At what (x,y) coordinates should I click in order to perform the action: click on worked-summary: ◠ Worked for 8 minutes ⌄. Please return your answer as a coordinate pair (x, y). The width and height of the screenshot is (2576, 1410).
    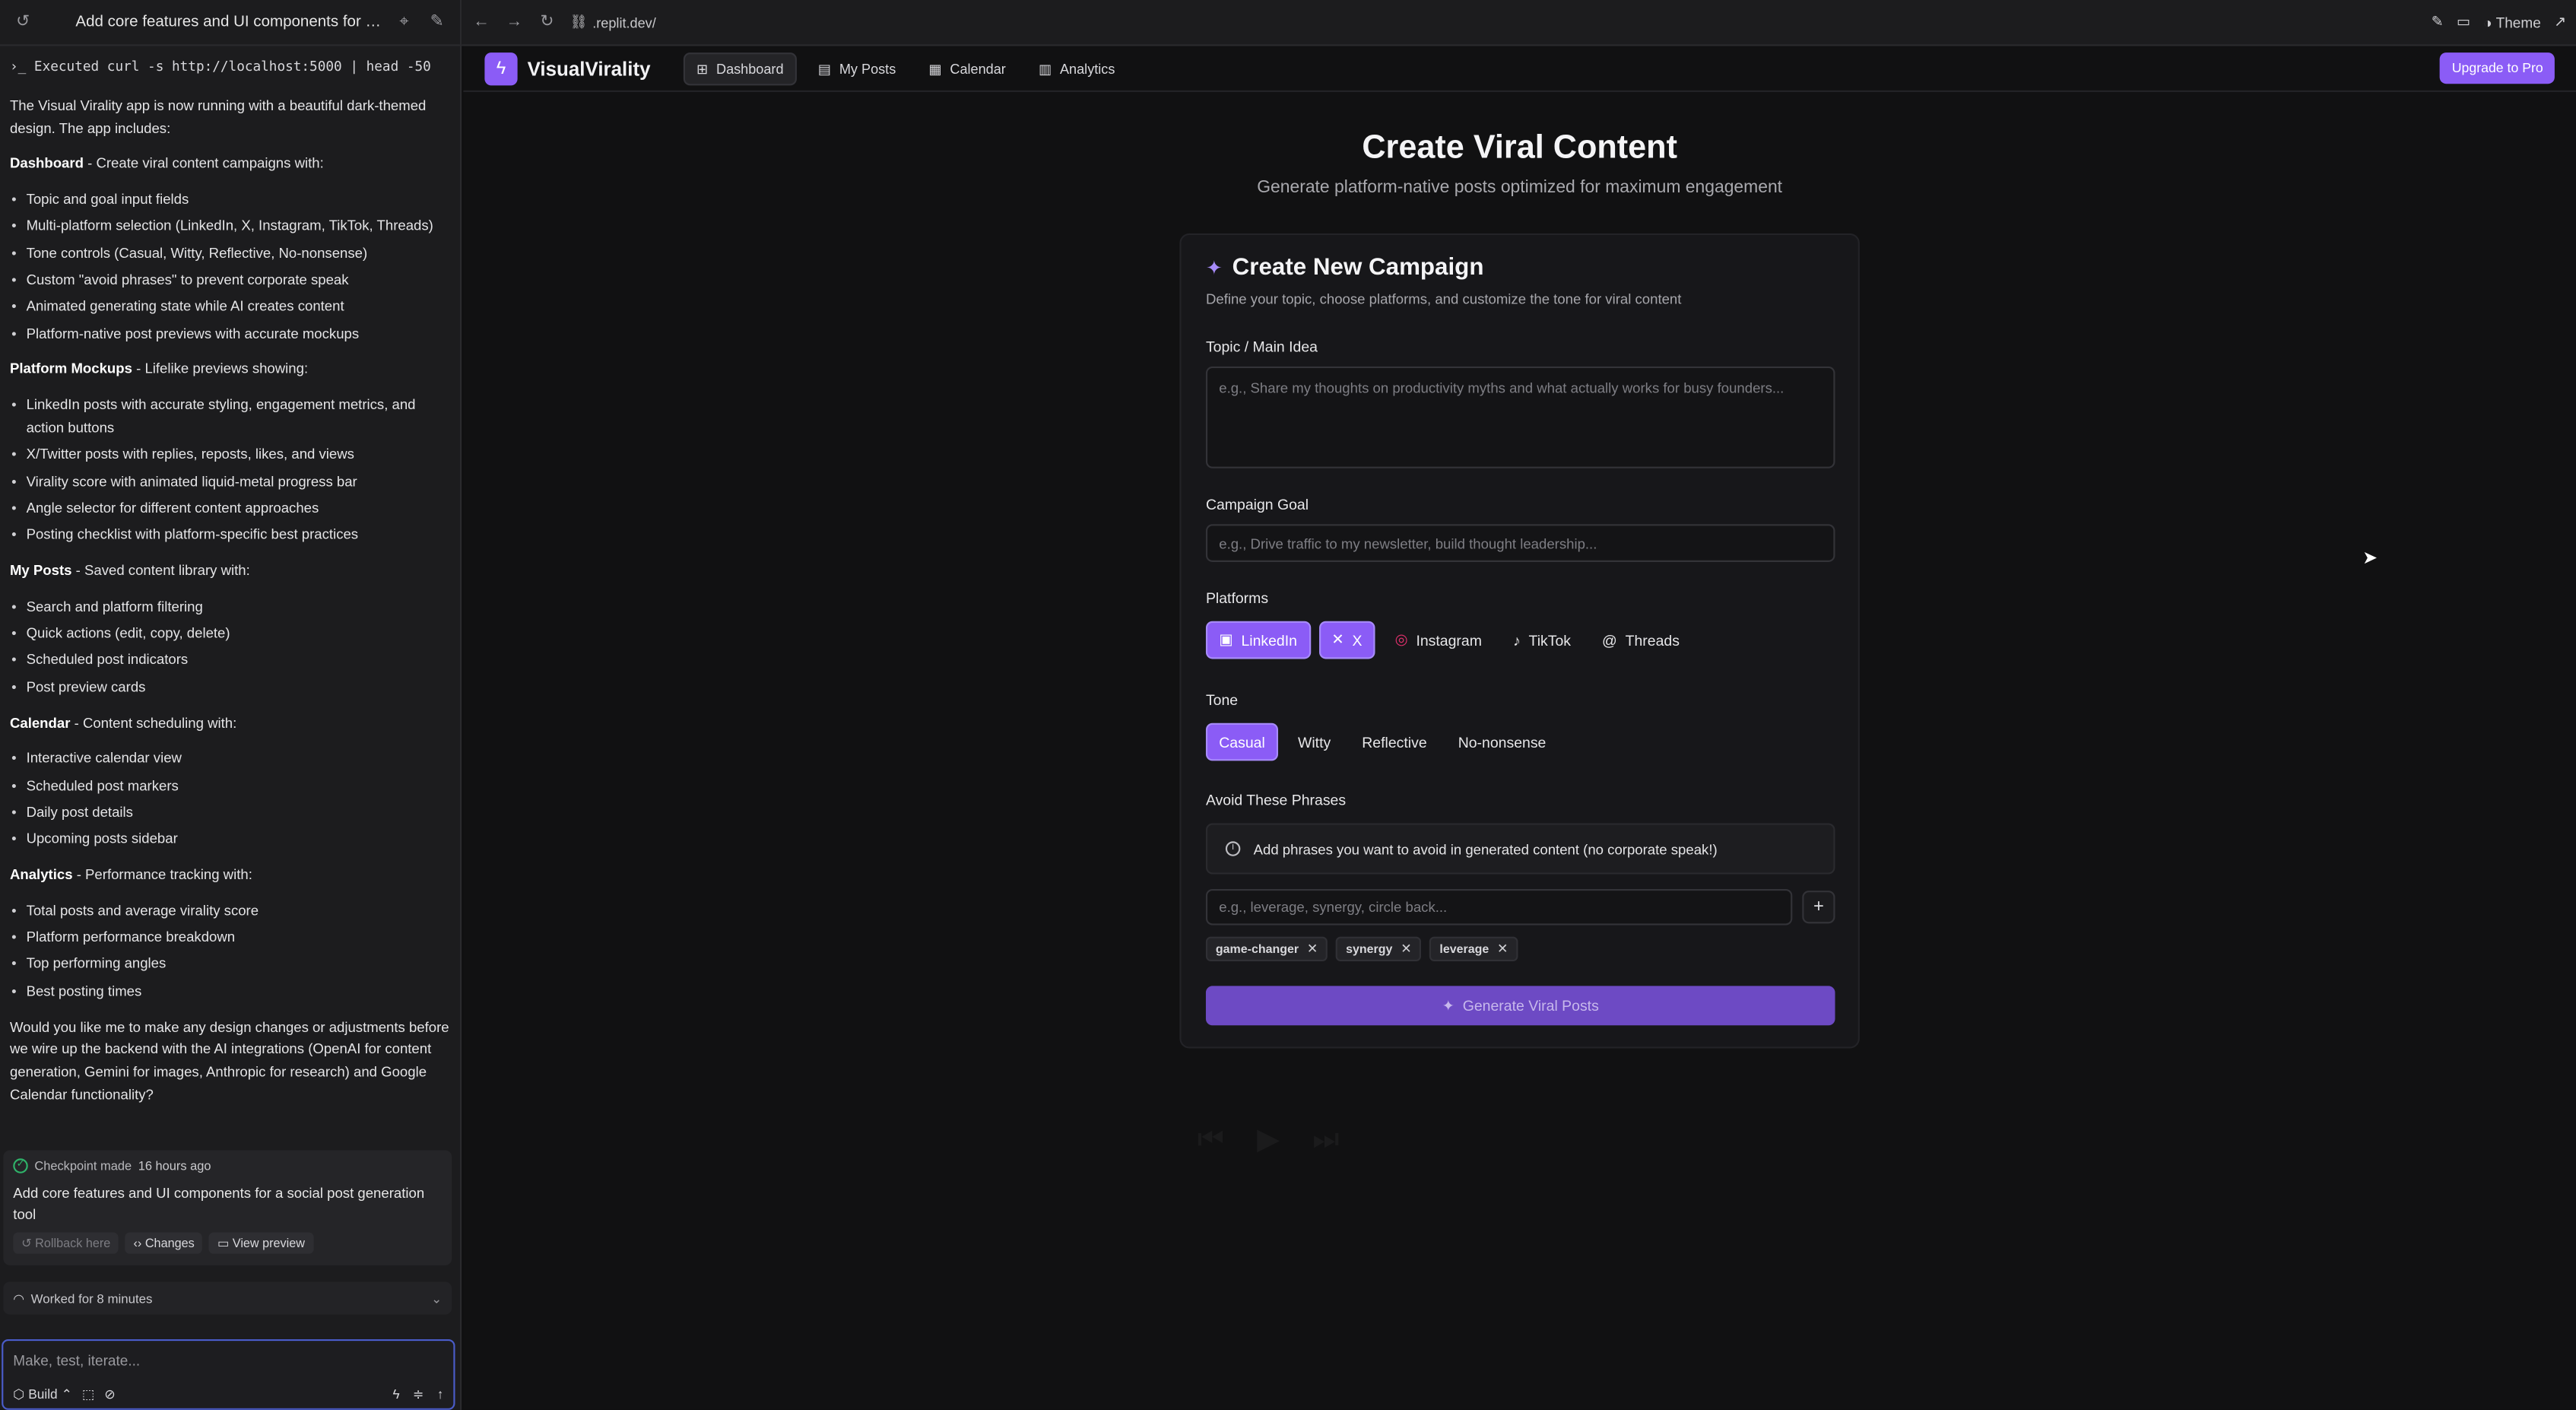
    Looking at the image, I should click on (227, 1298).